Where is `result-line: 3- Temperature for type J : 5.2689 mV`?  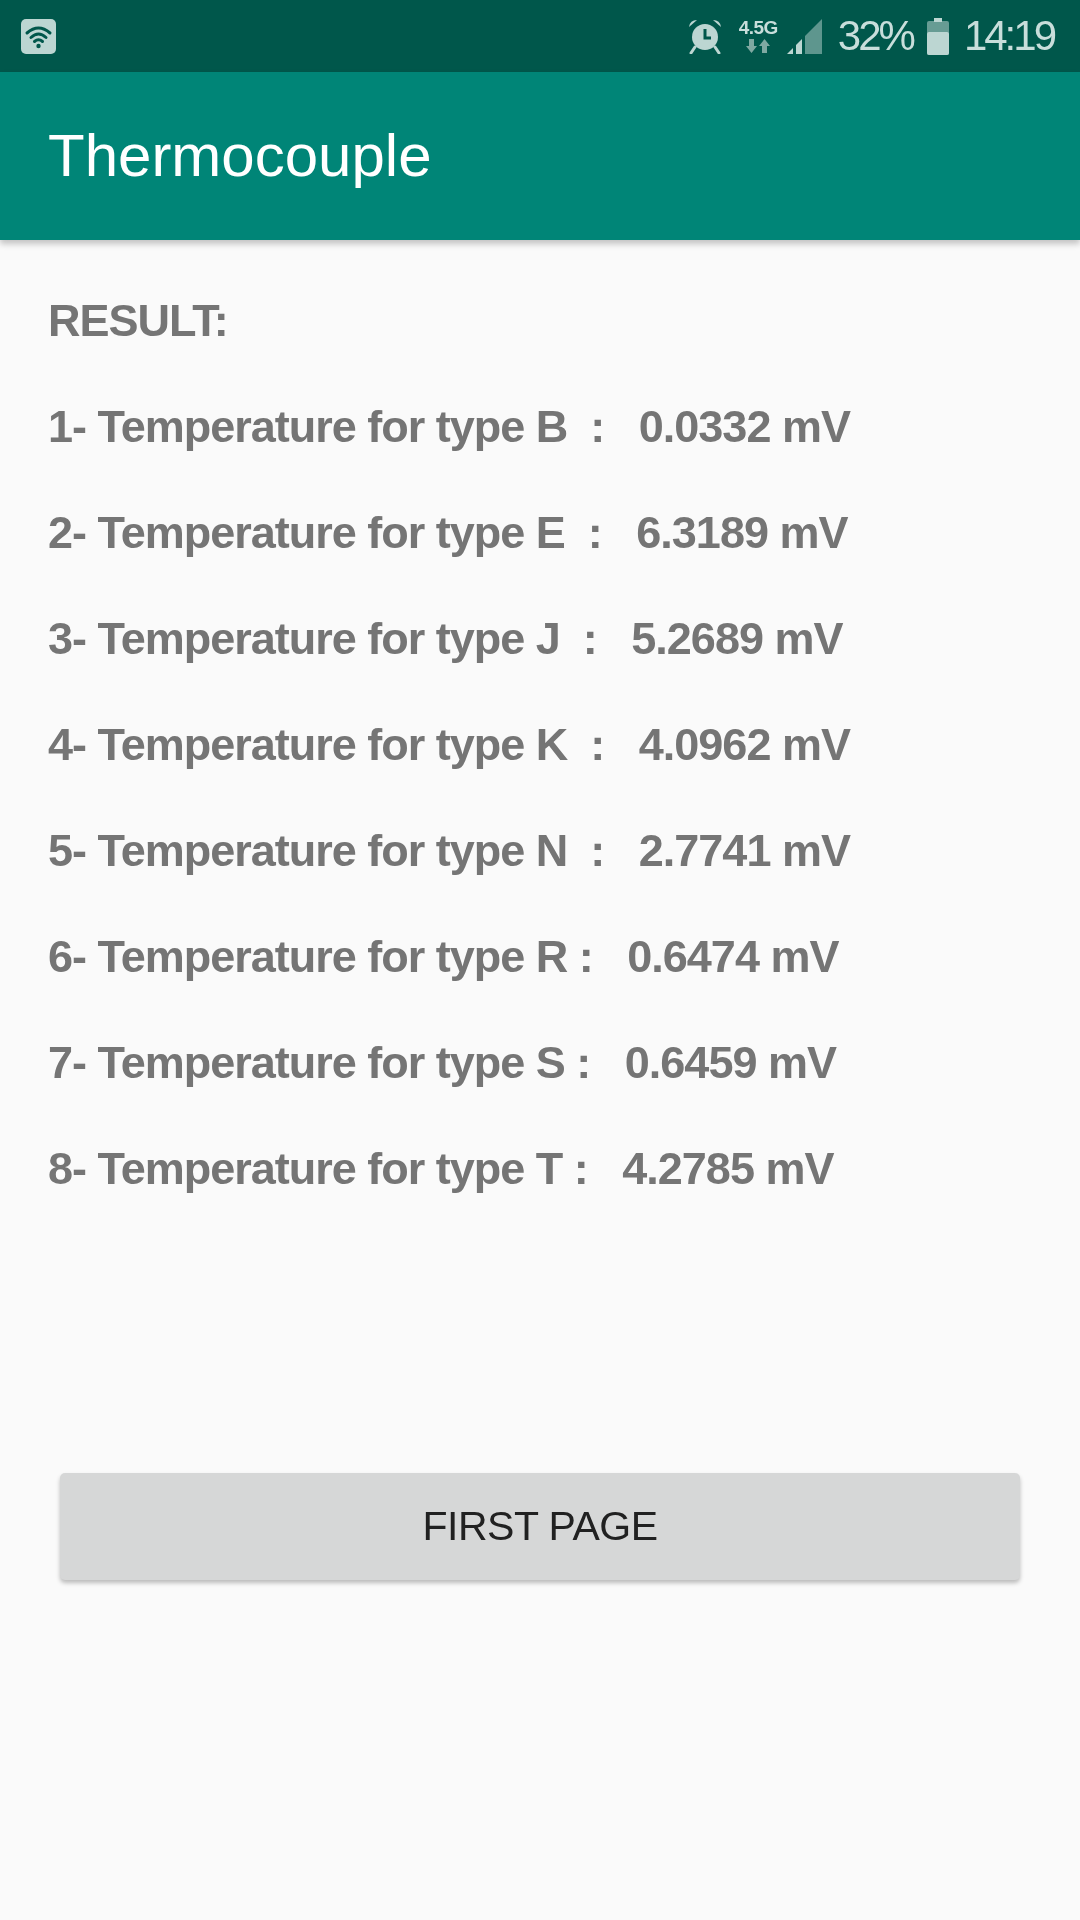
result-line: 3- Temperature for type J : 5.2689 mV is located at coordinates (445, 639).